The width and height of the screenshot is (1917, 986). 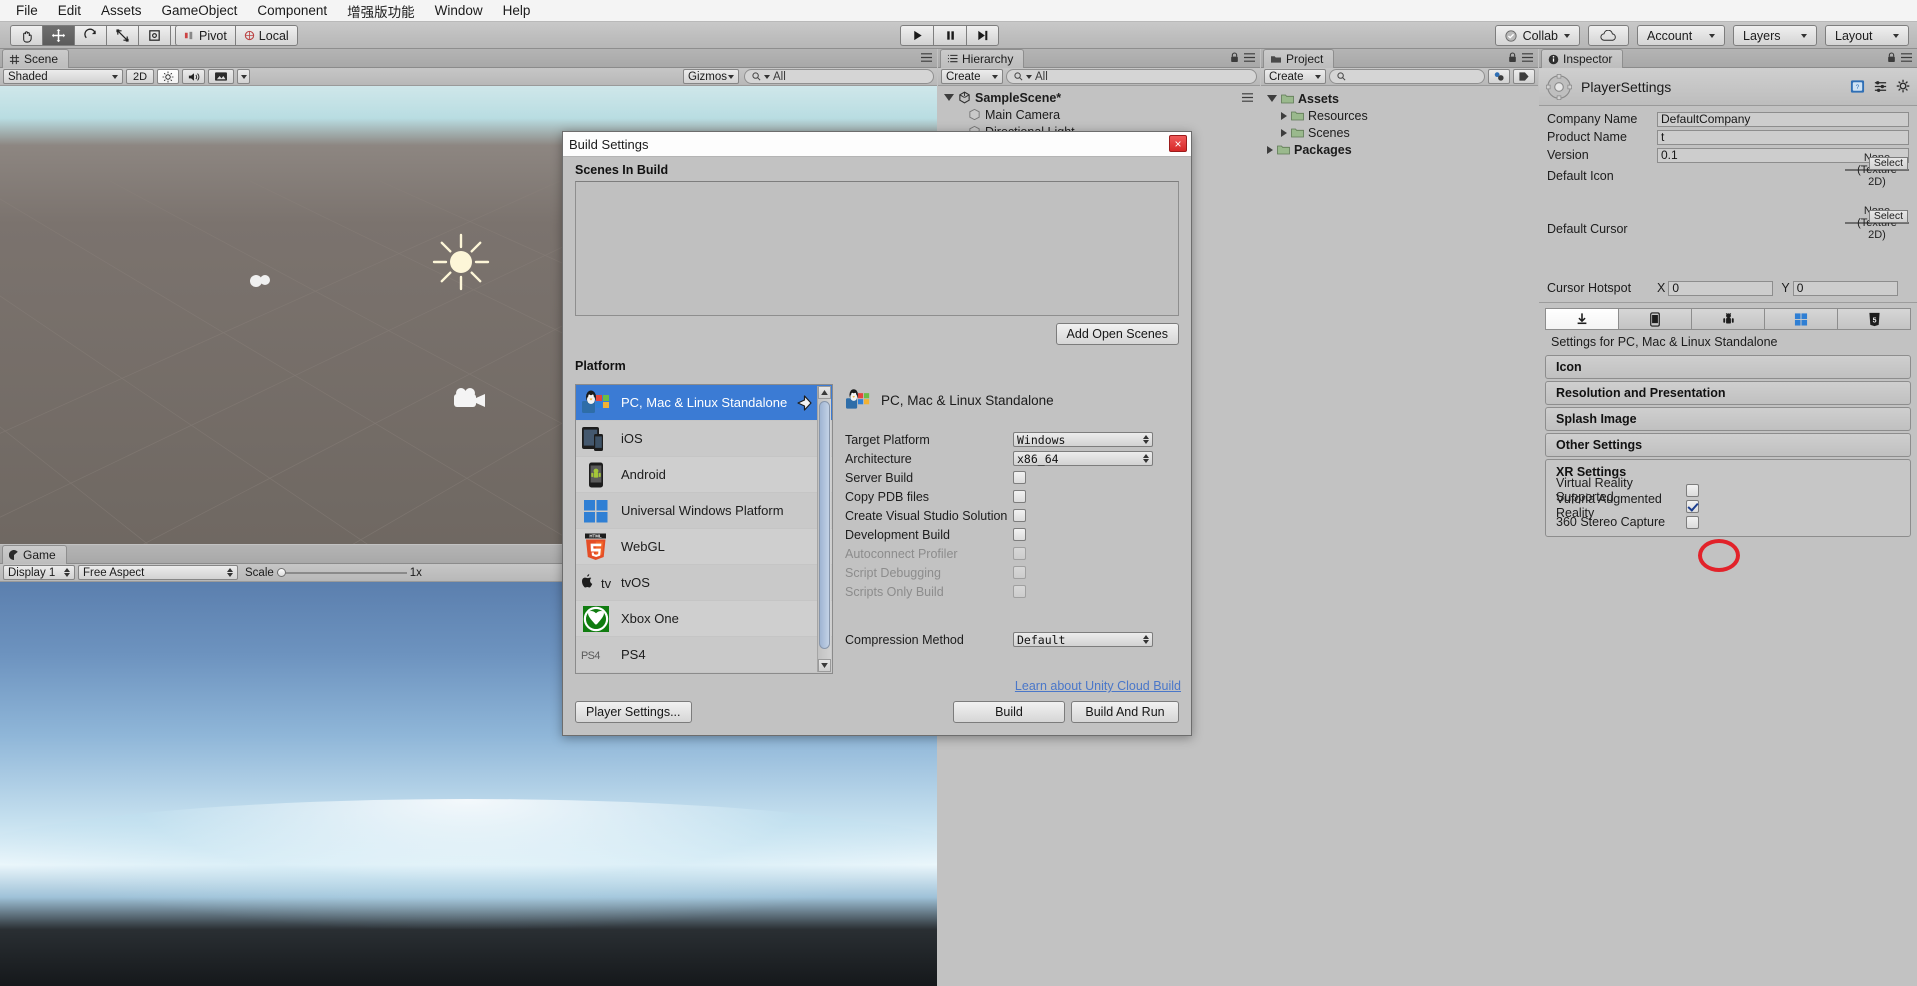 I want to click on default-icon-select-button: Select, so click(x=1888, y=163).